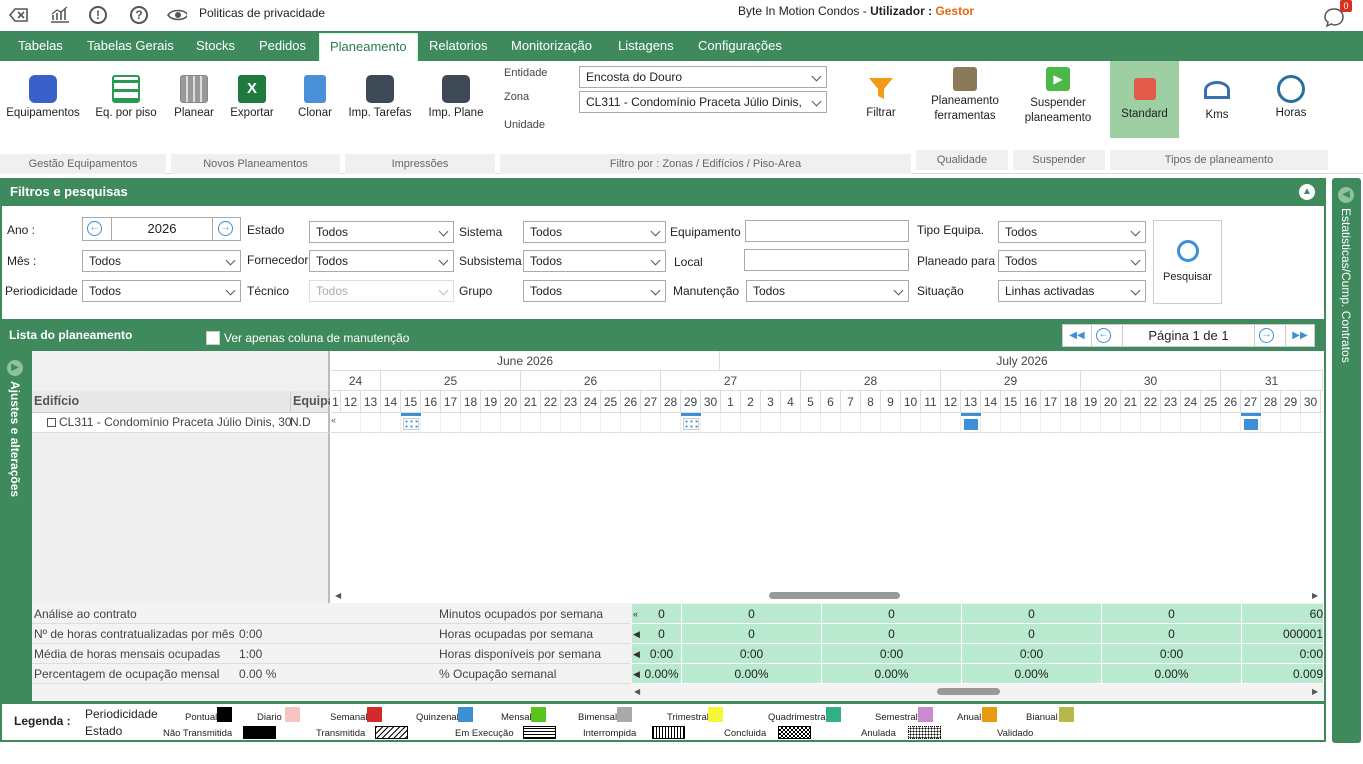 Image resolution: width=1363 pixels, height=764 pixels. Describe the element at coordinates (130, 46) in the screenshot. I see `menu-tabelas-gerais: Tabelas Gerais` at that location.